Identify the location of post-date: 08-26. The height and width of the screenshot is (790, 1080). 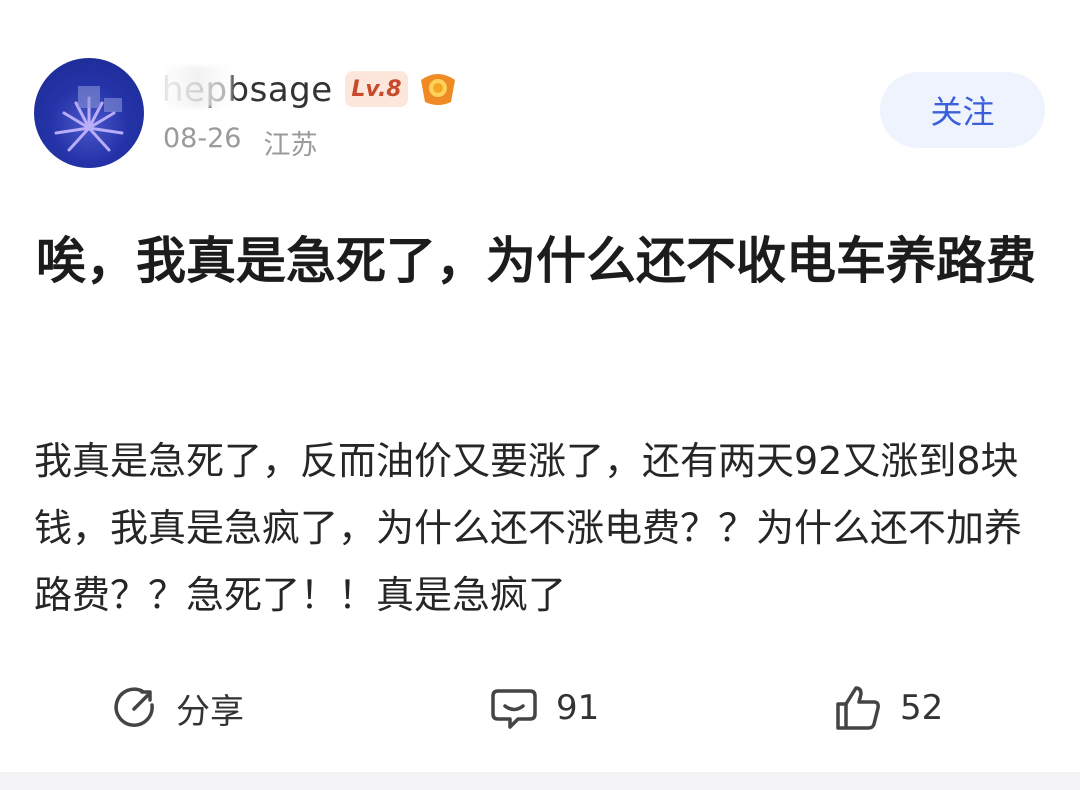
(202, 138).